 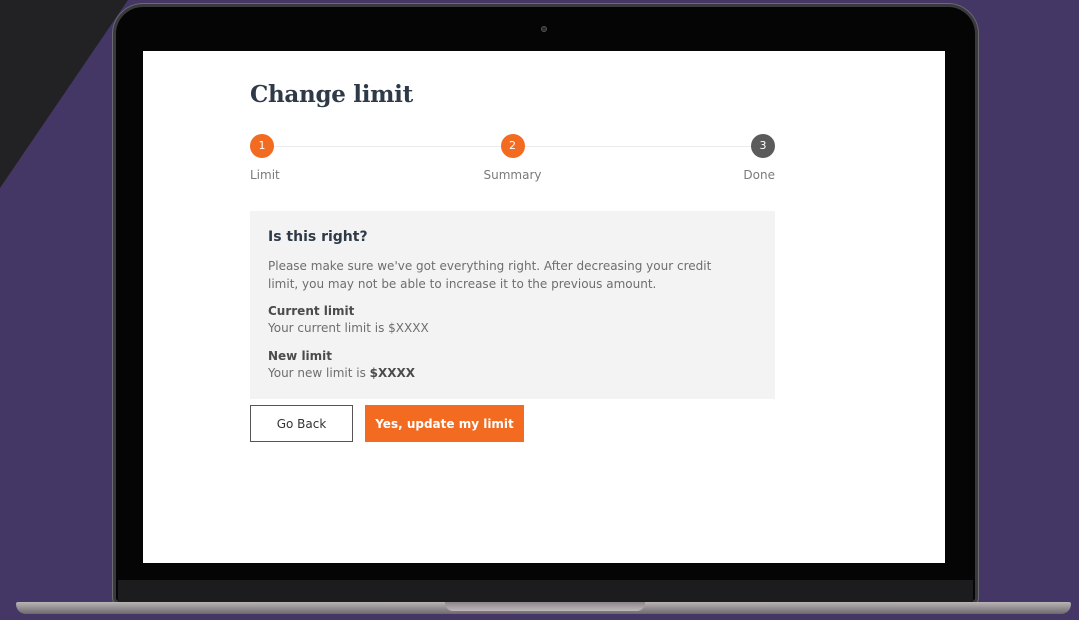 What do you see at coordinates (311, 311) in the screenshot?
I see `current-limit-label: Current limit` at bounding box center [311, 311].